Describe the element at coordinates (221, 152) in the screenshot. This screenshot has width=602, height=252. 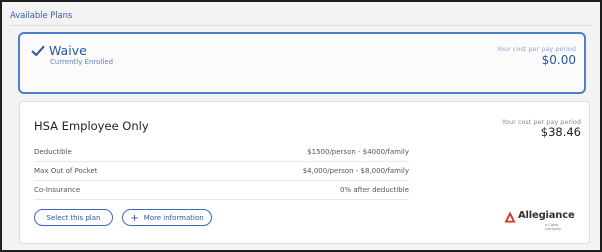
I see `detail-row-deductible: Deductible $1500/person - $4000/family` at that location.